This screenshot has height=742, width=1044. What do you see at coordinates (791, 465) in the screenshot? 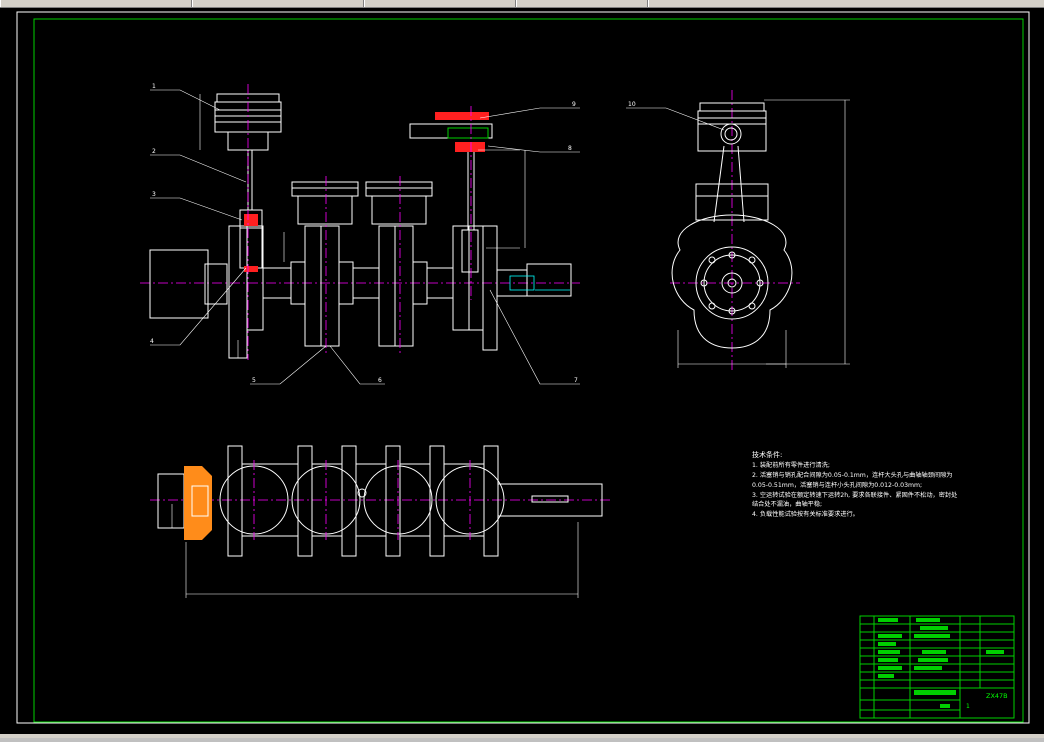
I see `tech-req-line-1: 1. 装配前所有零件进行清洗;` at bounding box center [791, 465].